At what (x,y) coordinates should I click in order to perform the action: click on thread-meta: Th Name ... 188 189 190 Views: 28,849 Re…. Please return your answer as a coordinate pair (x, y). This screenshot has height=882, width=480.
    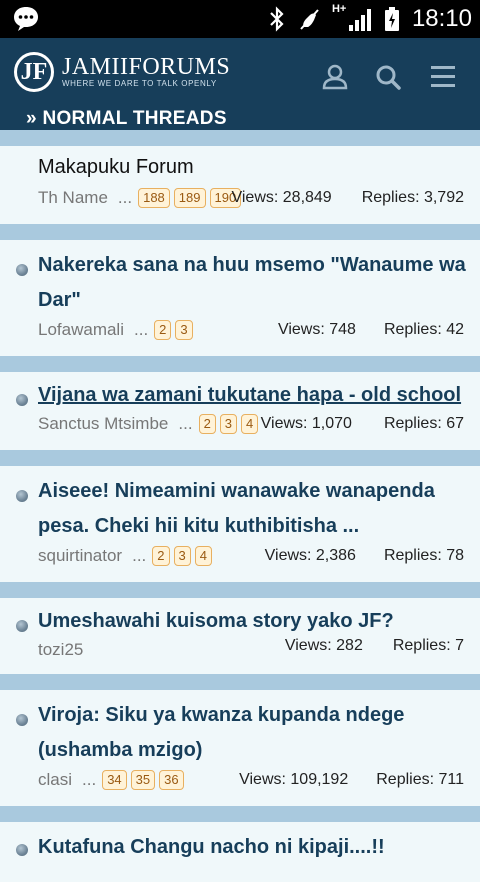
    Looking at the image, I should click on (255, 198).